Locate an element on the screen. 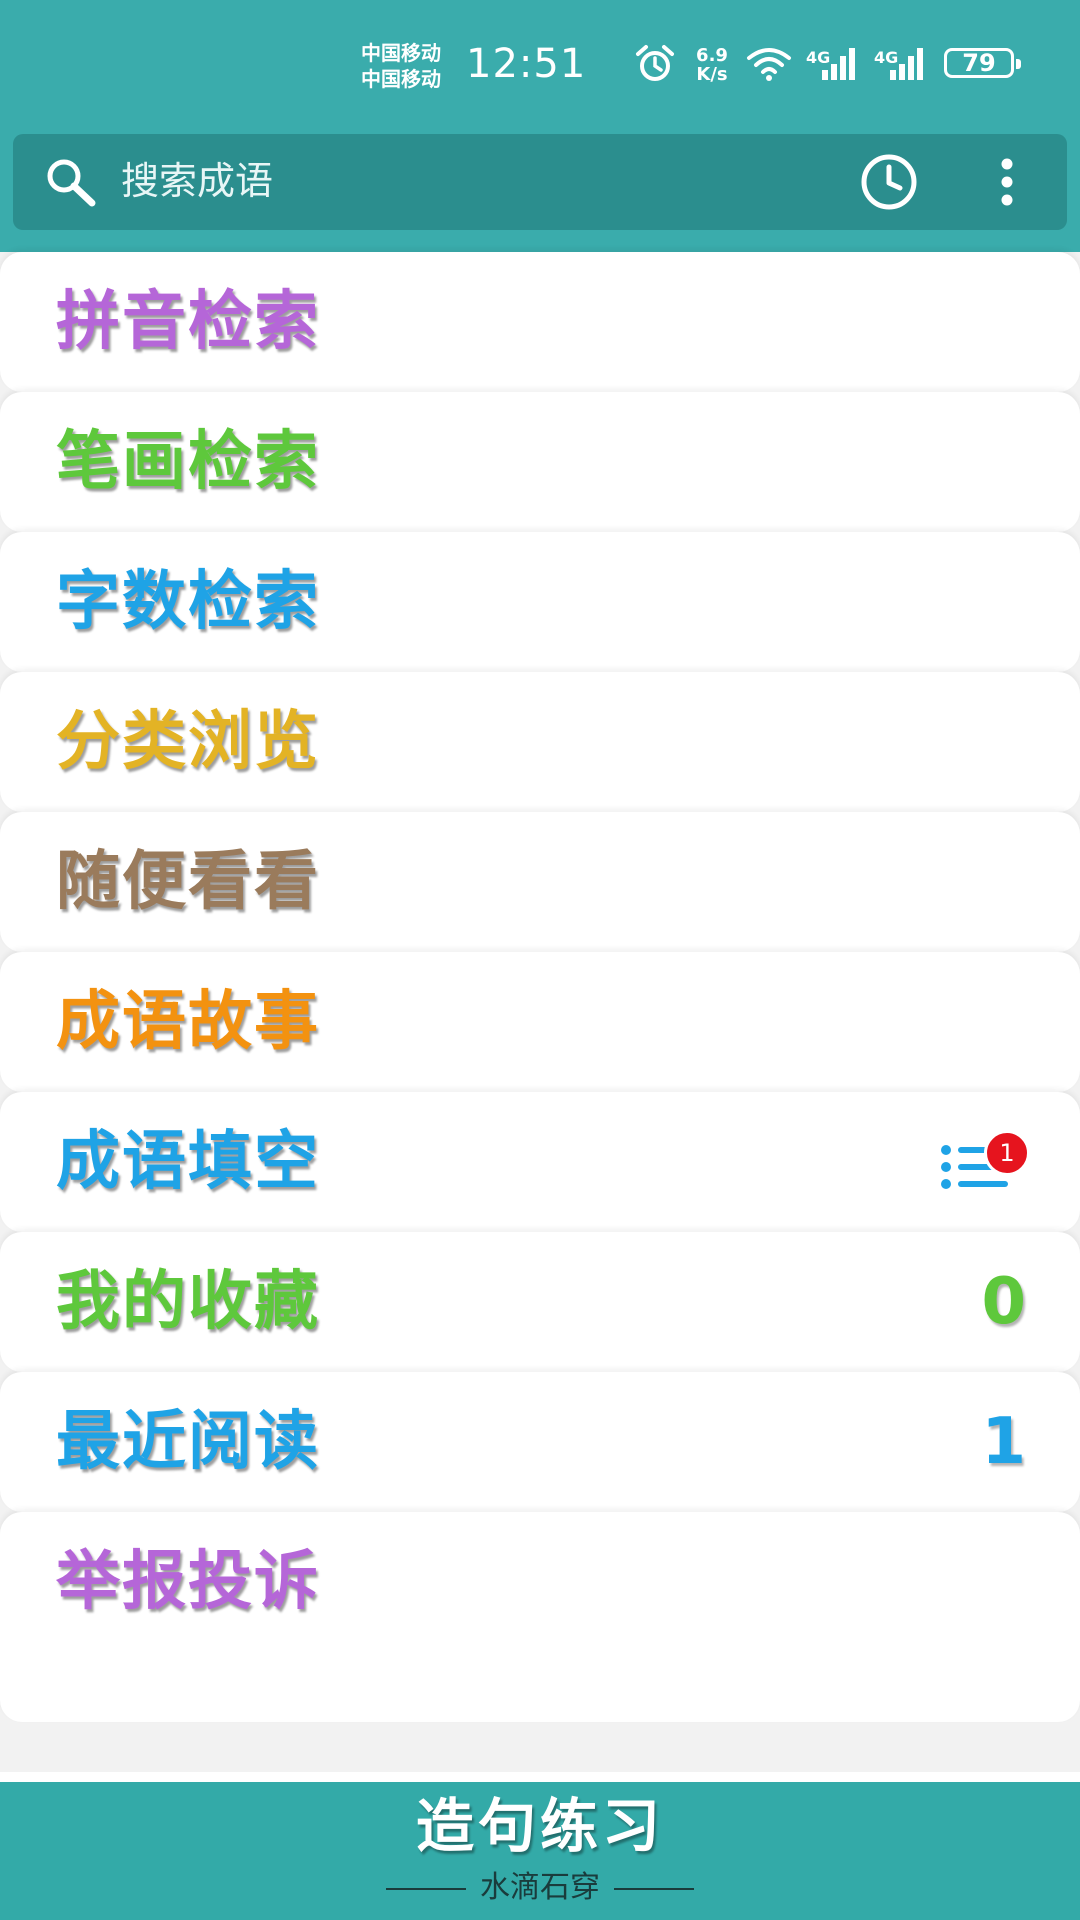 This screenshot has height=1920, width=1080. speed-value: 6.9 is located at coordinates (712, 55).